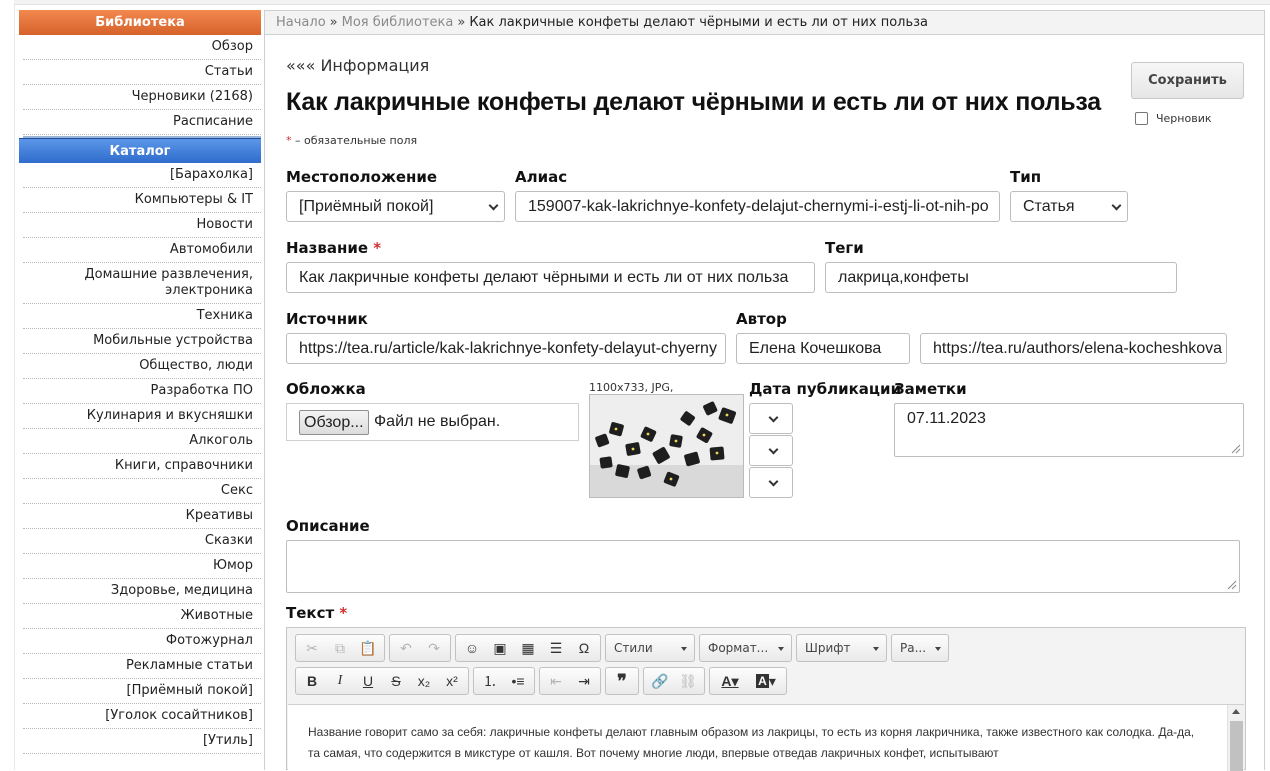 The image size is (1270, 771). Describe the element at coordinates (406, 648) in the screenshot. I see `undo-icon: ↶` at that location.